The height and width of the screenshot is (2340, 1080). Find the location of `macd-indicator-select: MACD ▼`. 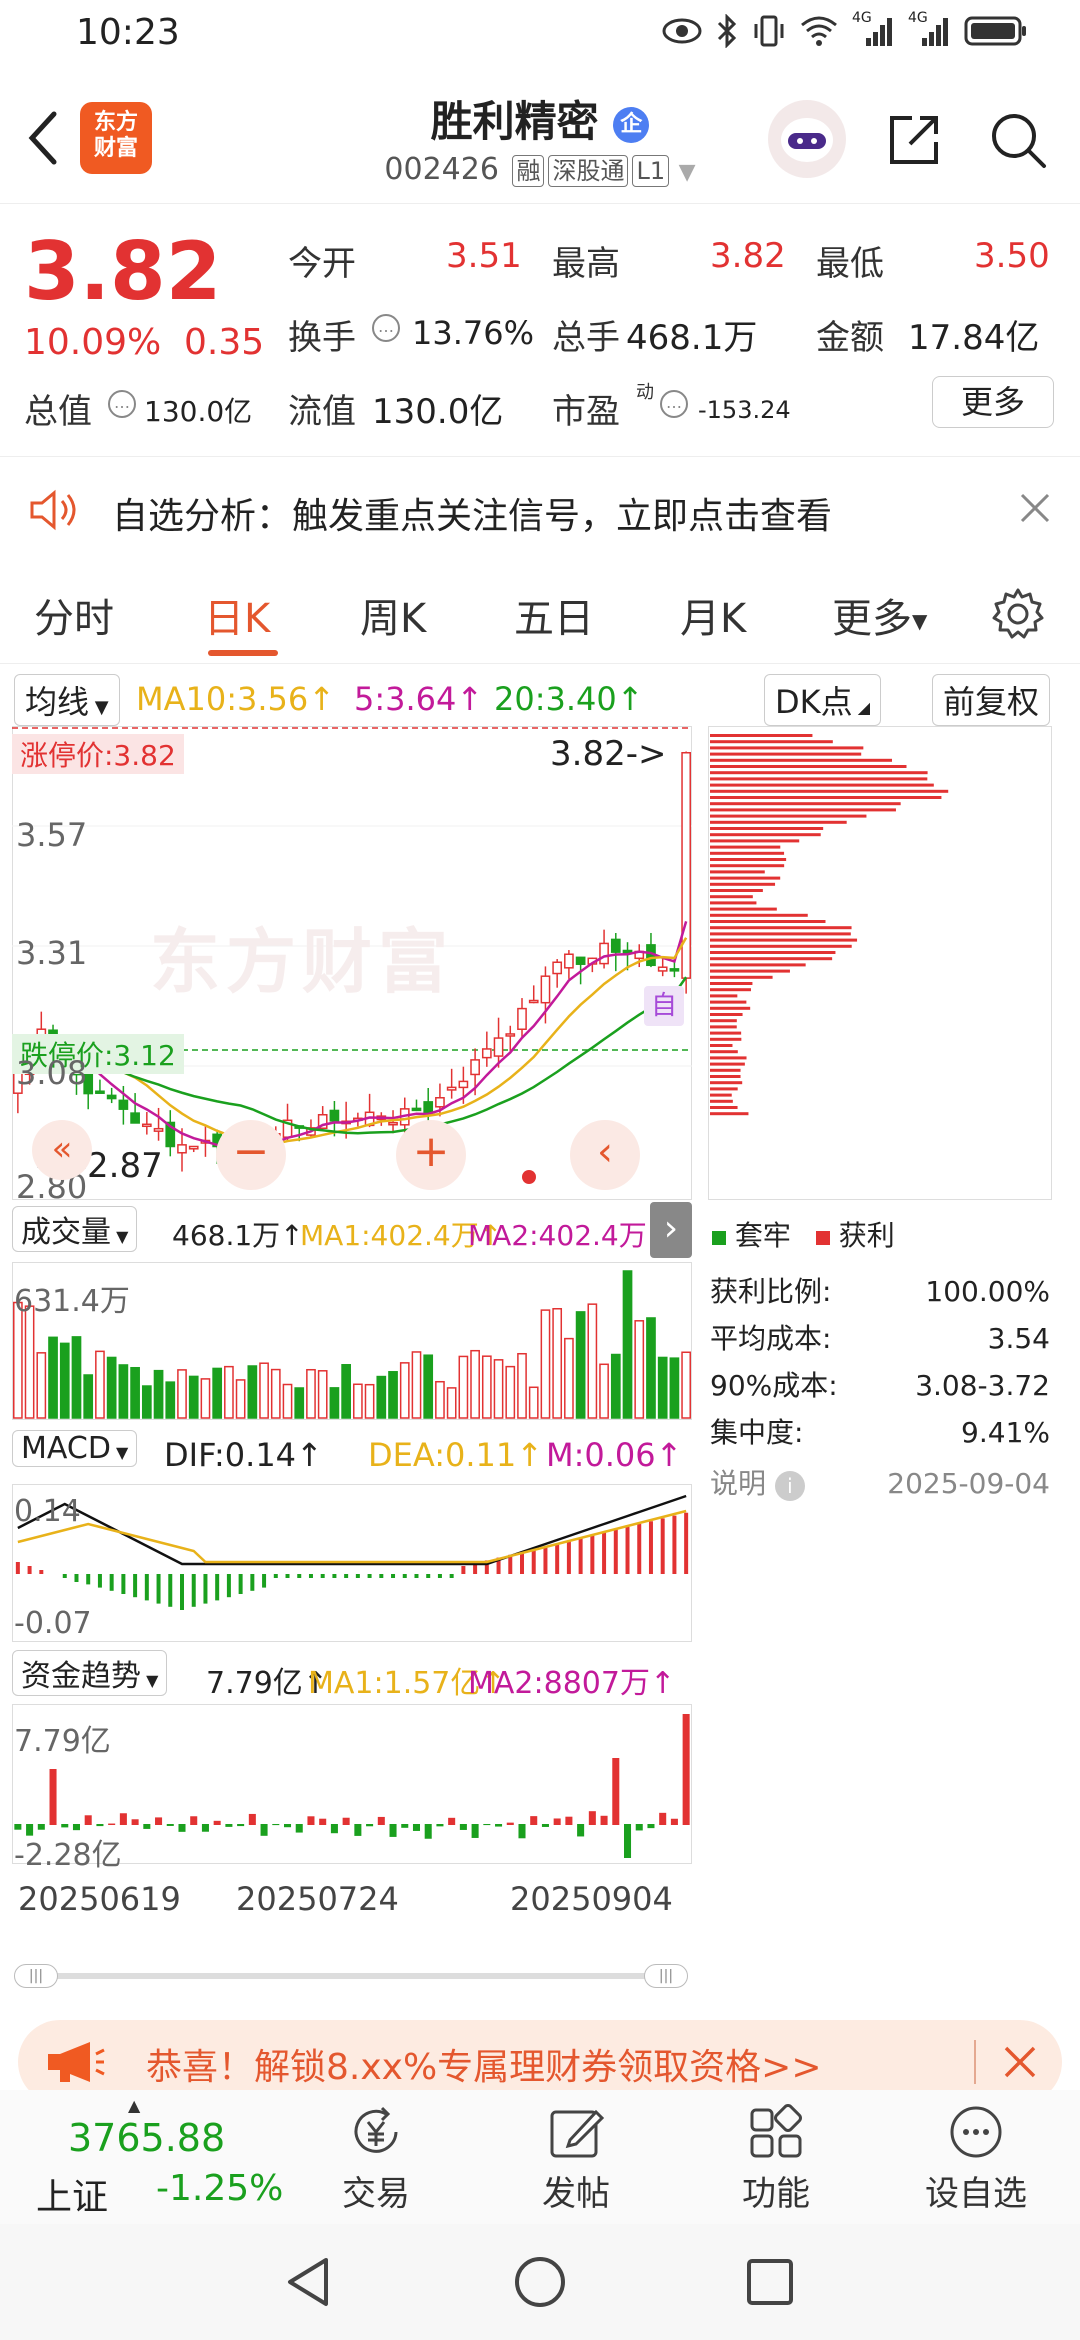

macd-indicator-select: MACD ▼ is located at coordinates (75, 1448).